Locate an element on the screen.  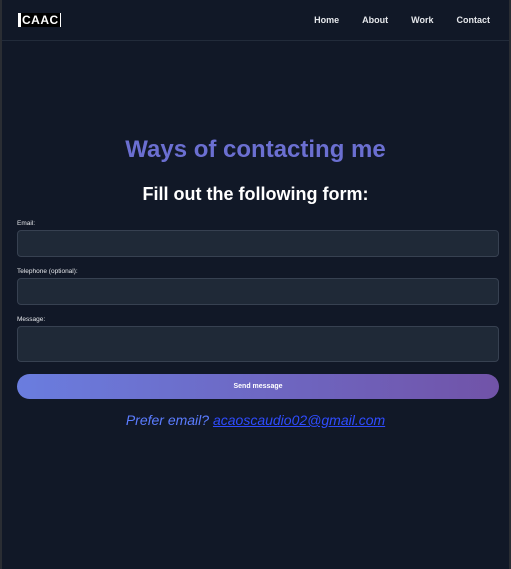
email-label: Email: is located at coordinates (26, 223).